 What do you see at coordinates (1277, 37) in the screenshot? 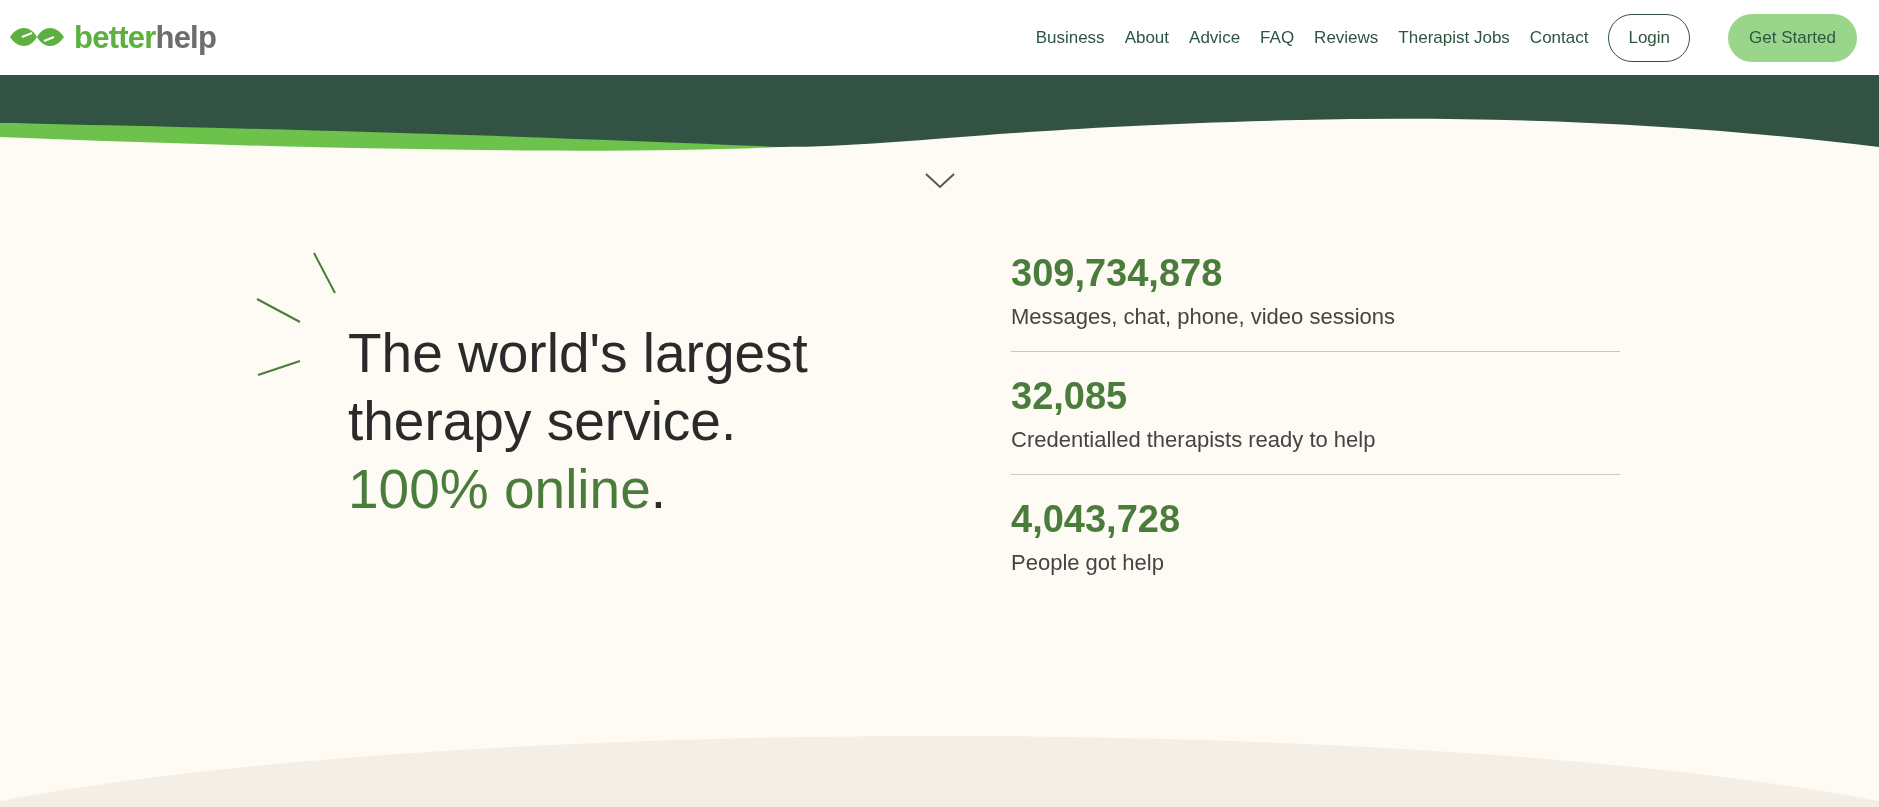
I see `nav-link: FAQ` at bounding box center [1277, 37].